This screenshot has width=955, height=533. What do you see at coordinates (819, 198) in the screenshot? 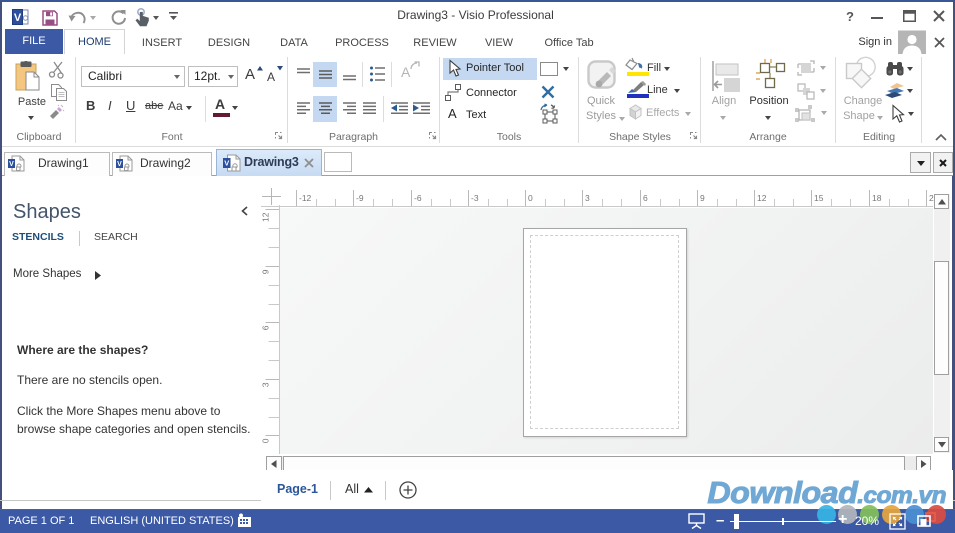
I see `svg-text: 15` at bounding box center [819, 198].